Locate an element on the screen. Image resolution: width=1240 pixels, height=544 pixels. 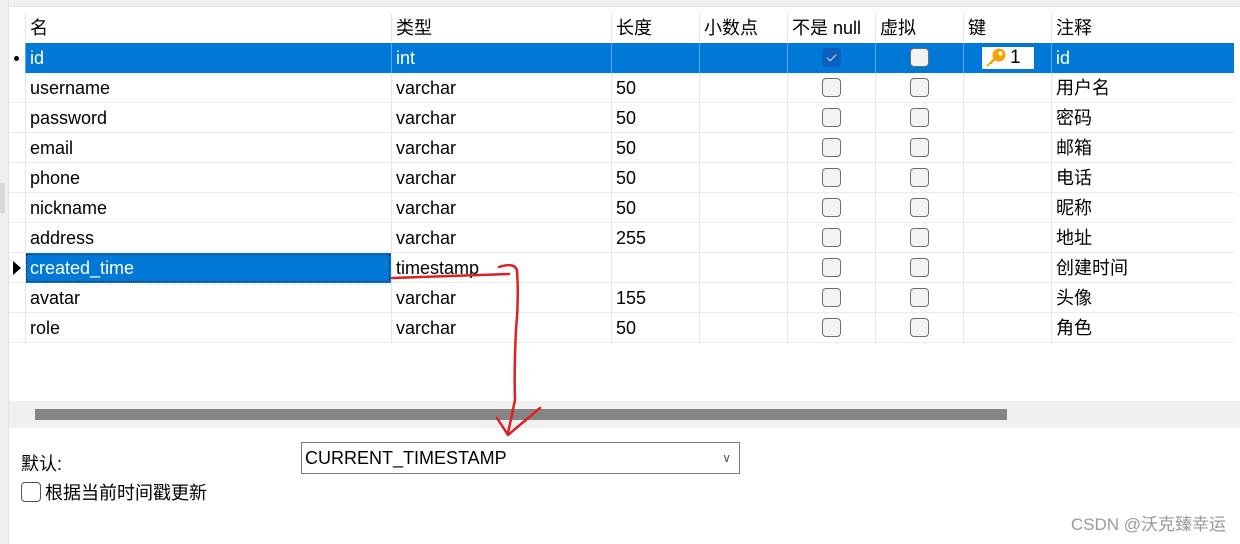
field-type-cell: int is located at coordinates (501, 58).